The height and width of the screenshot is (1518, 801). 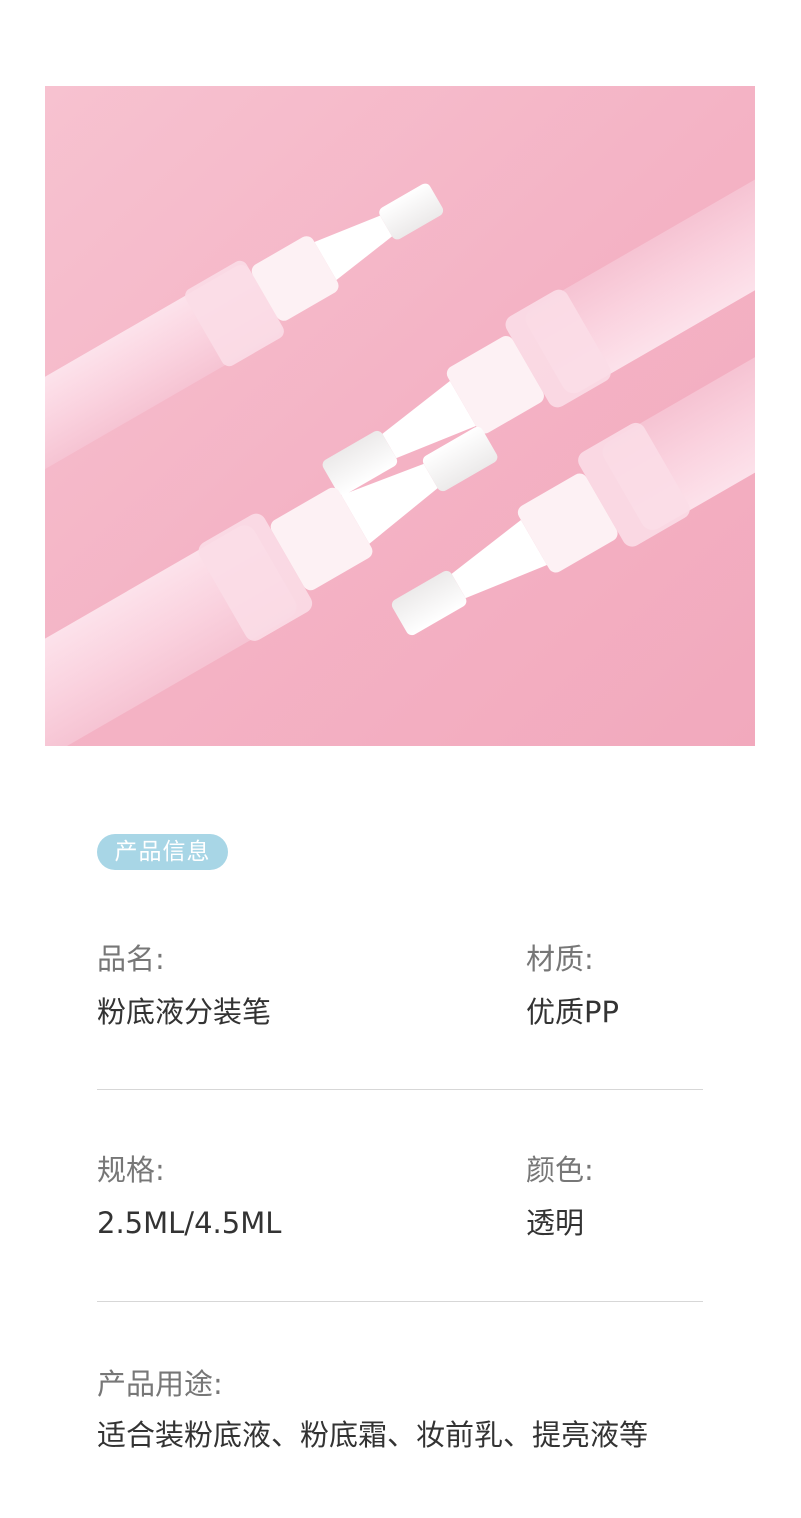 I want to click on size-value: 2.5ML/4.5ML, so click(x=189, y=1223).